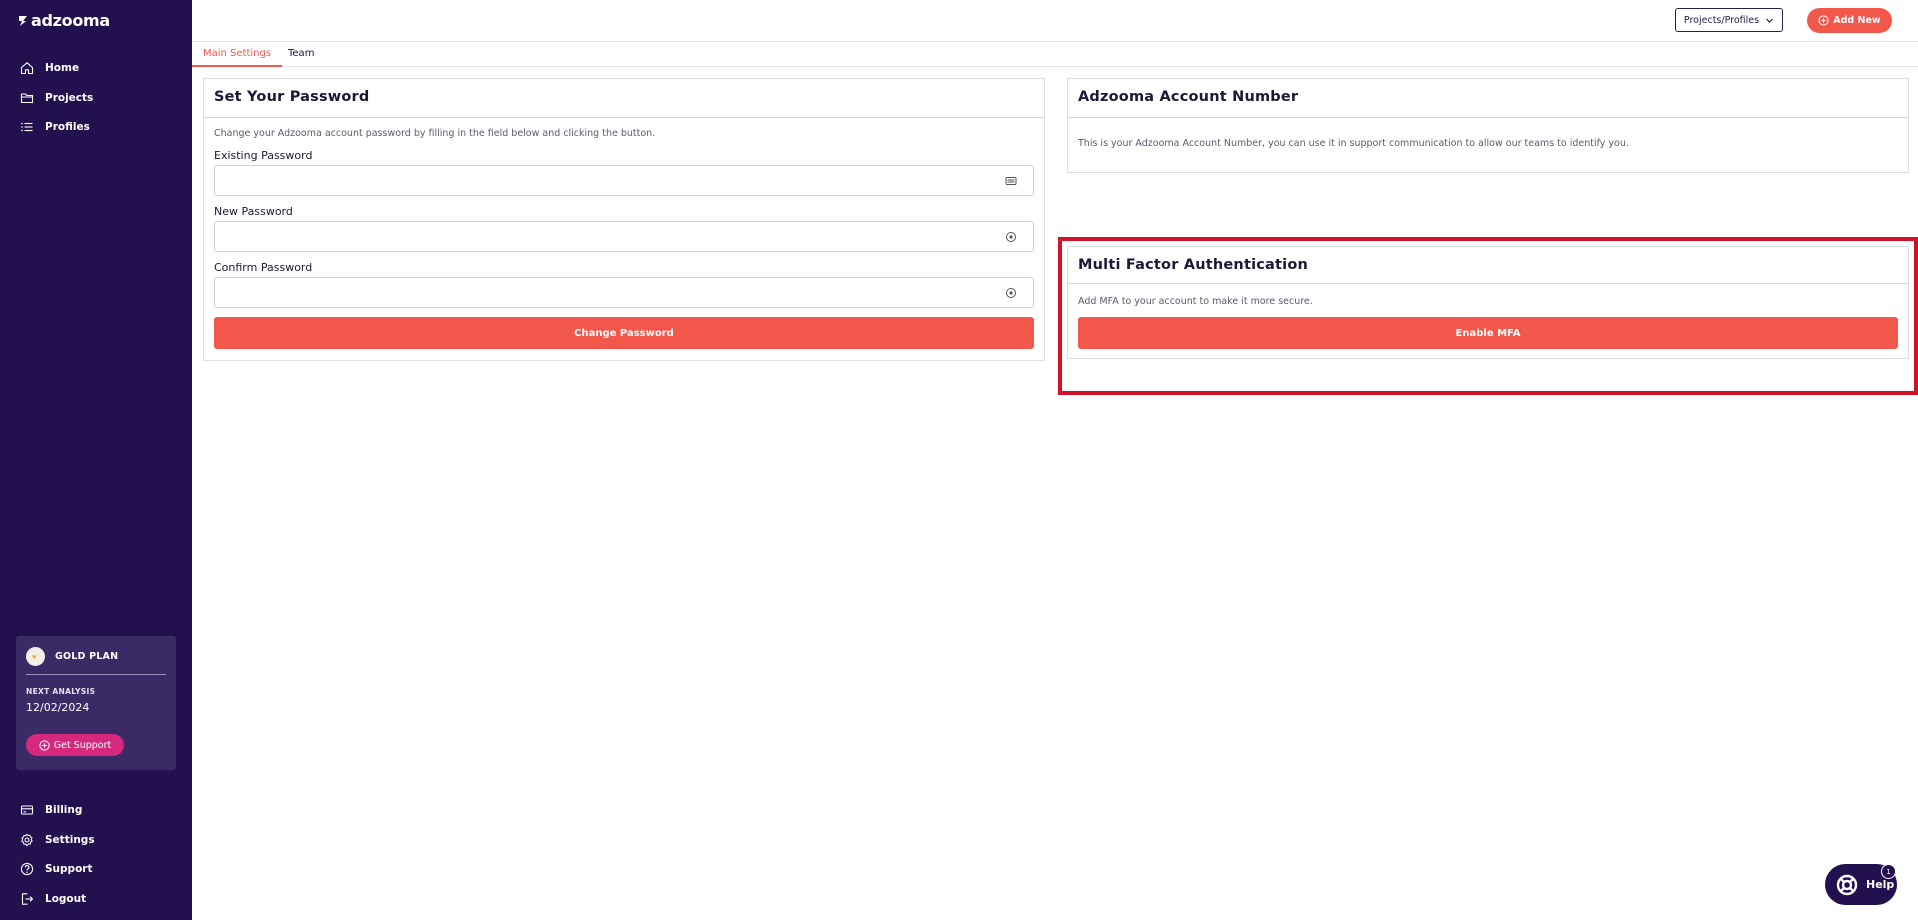 The width and height of the screenshot is (1918, 920). I want to click on change-password-button: Change Password, so click(624, 333).